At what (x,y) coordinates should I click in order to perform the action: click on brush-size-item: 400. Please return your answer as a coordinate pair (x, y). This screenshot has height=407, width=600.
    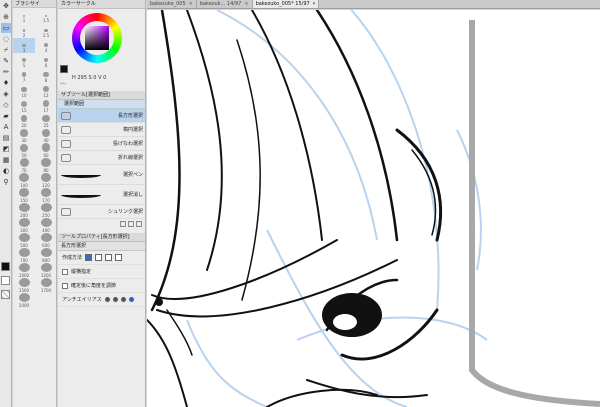
    Looking at the image, I should click on (46, 225).